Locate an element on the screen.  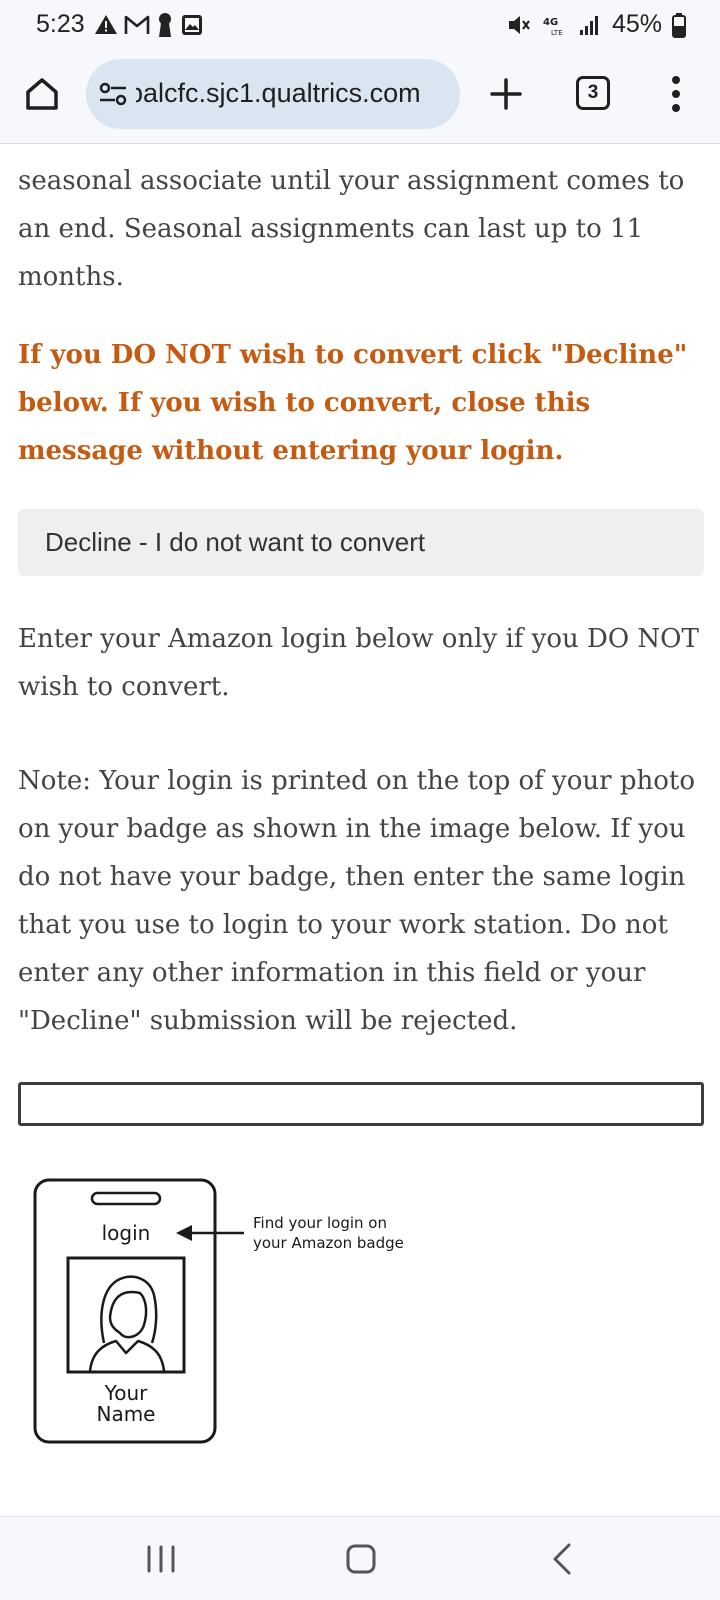
new-tab-icon is located at coordinates (506, 94).